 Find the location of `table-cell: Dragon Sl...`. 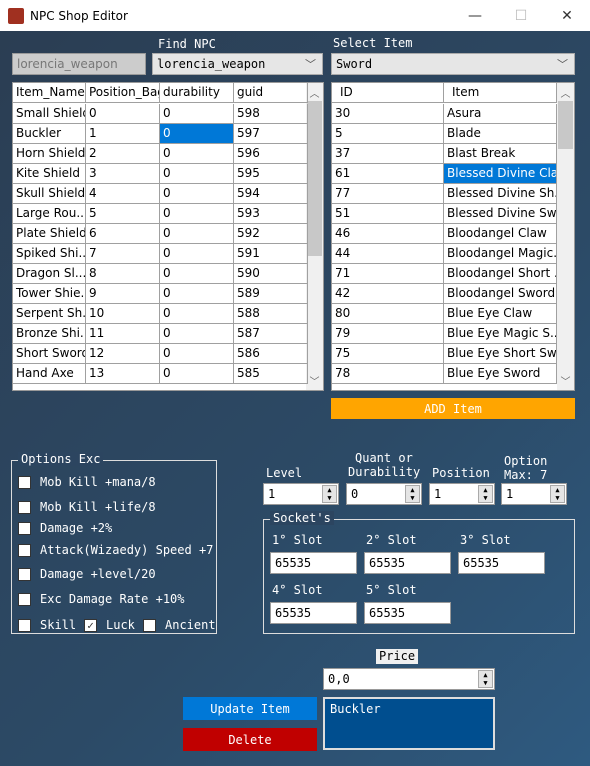

table-cell: Dragon Sl... is located at coordinates (49, 274).